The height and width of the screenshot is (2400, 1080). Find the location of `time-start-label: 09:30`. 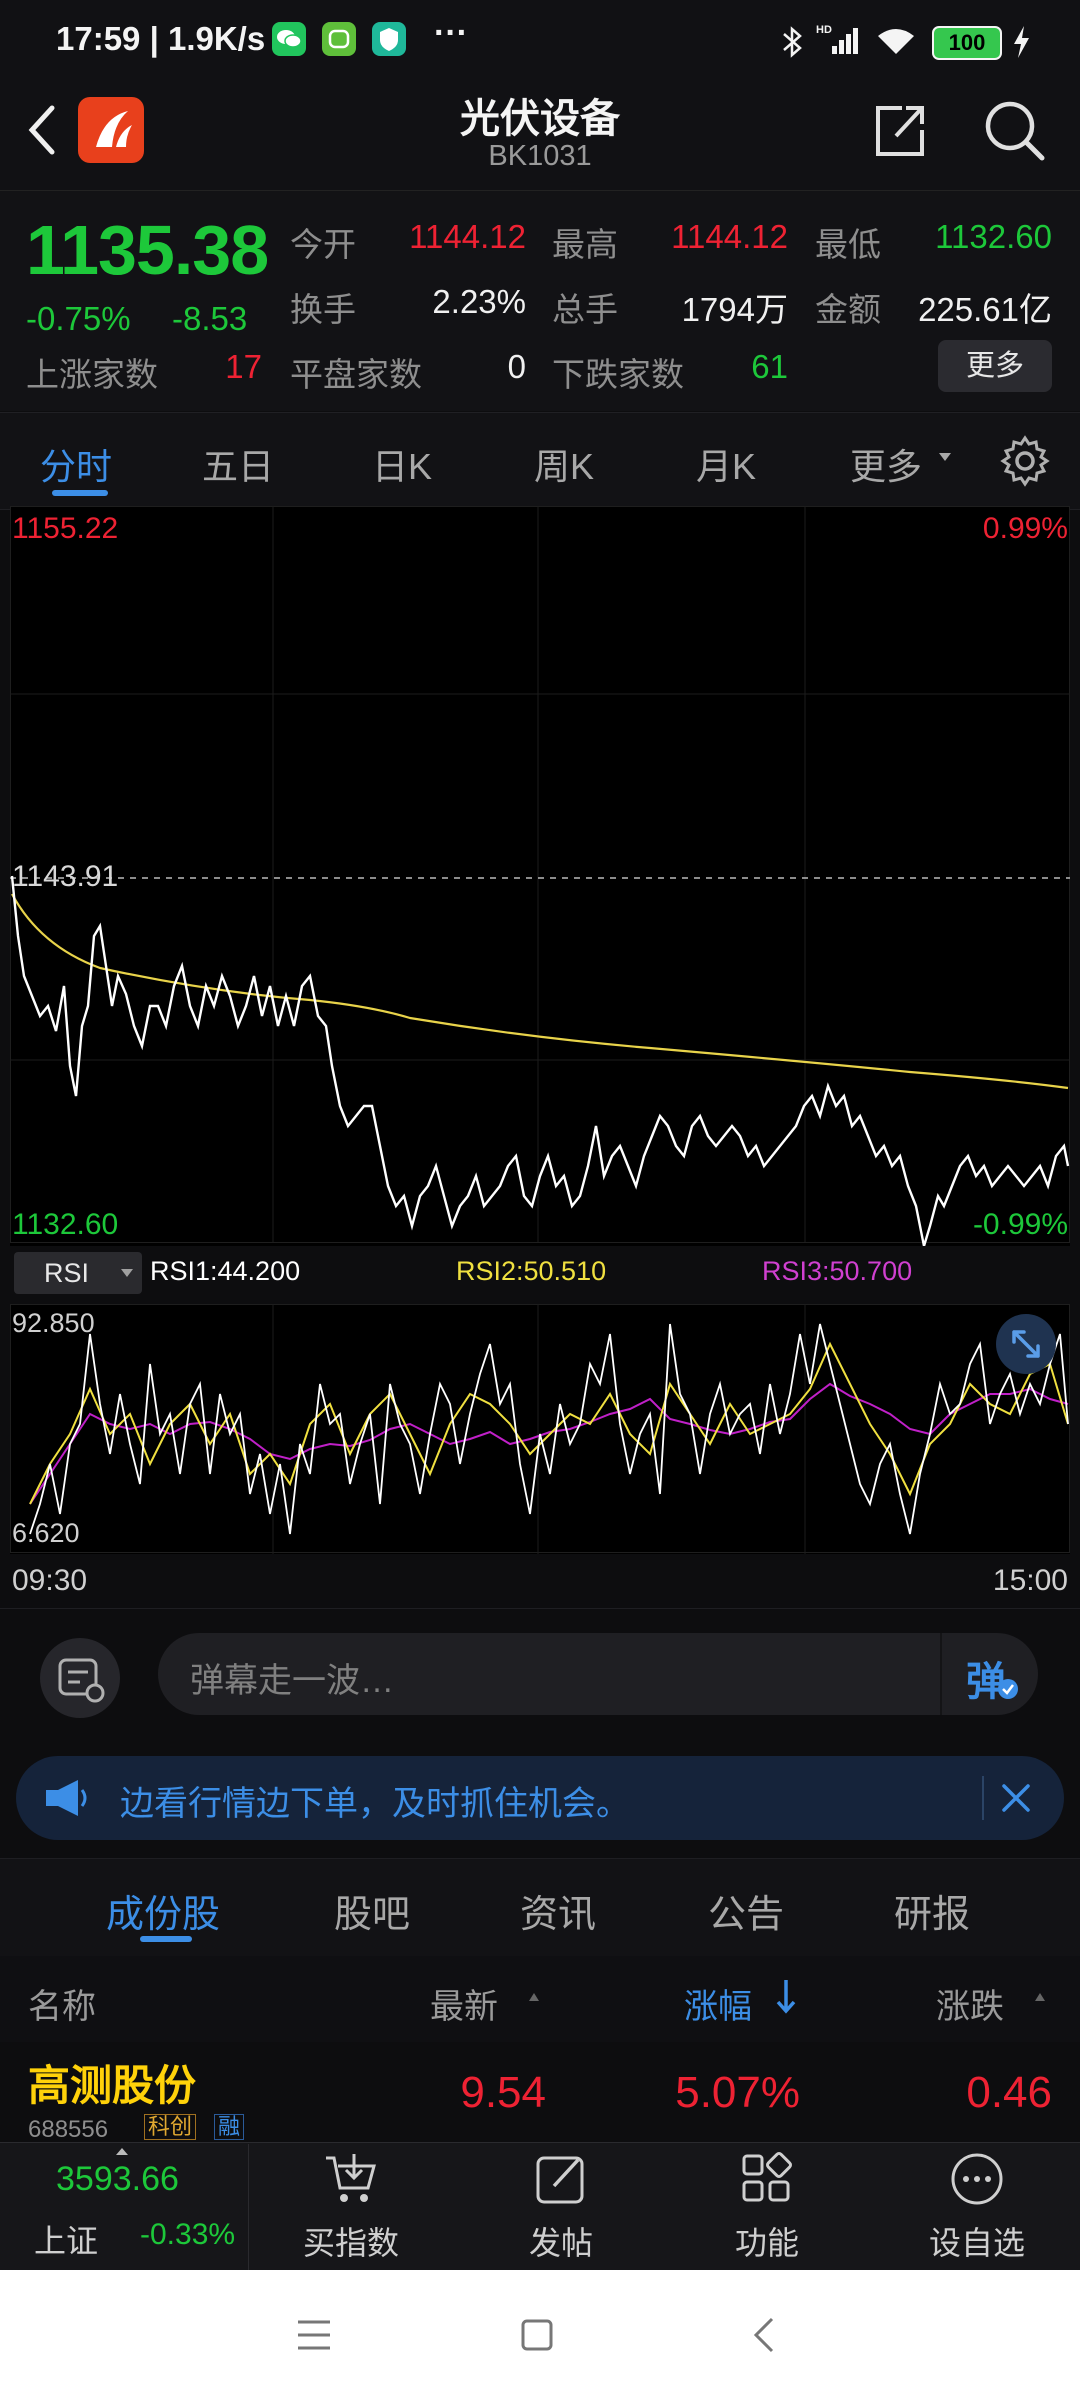

time-start-label: 09:30 is located at coordinates (50, 1580).